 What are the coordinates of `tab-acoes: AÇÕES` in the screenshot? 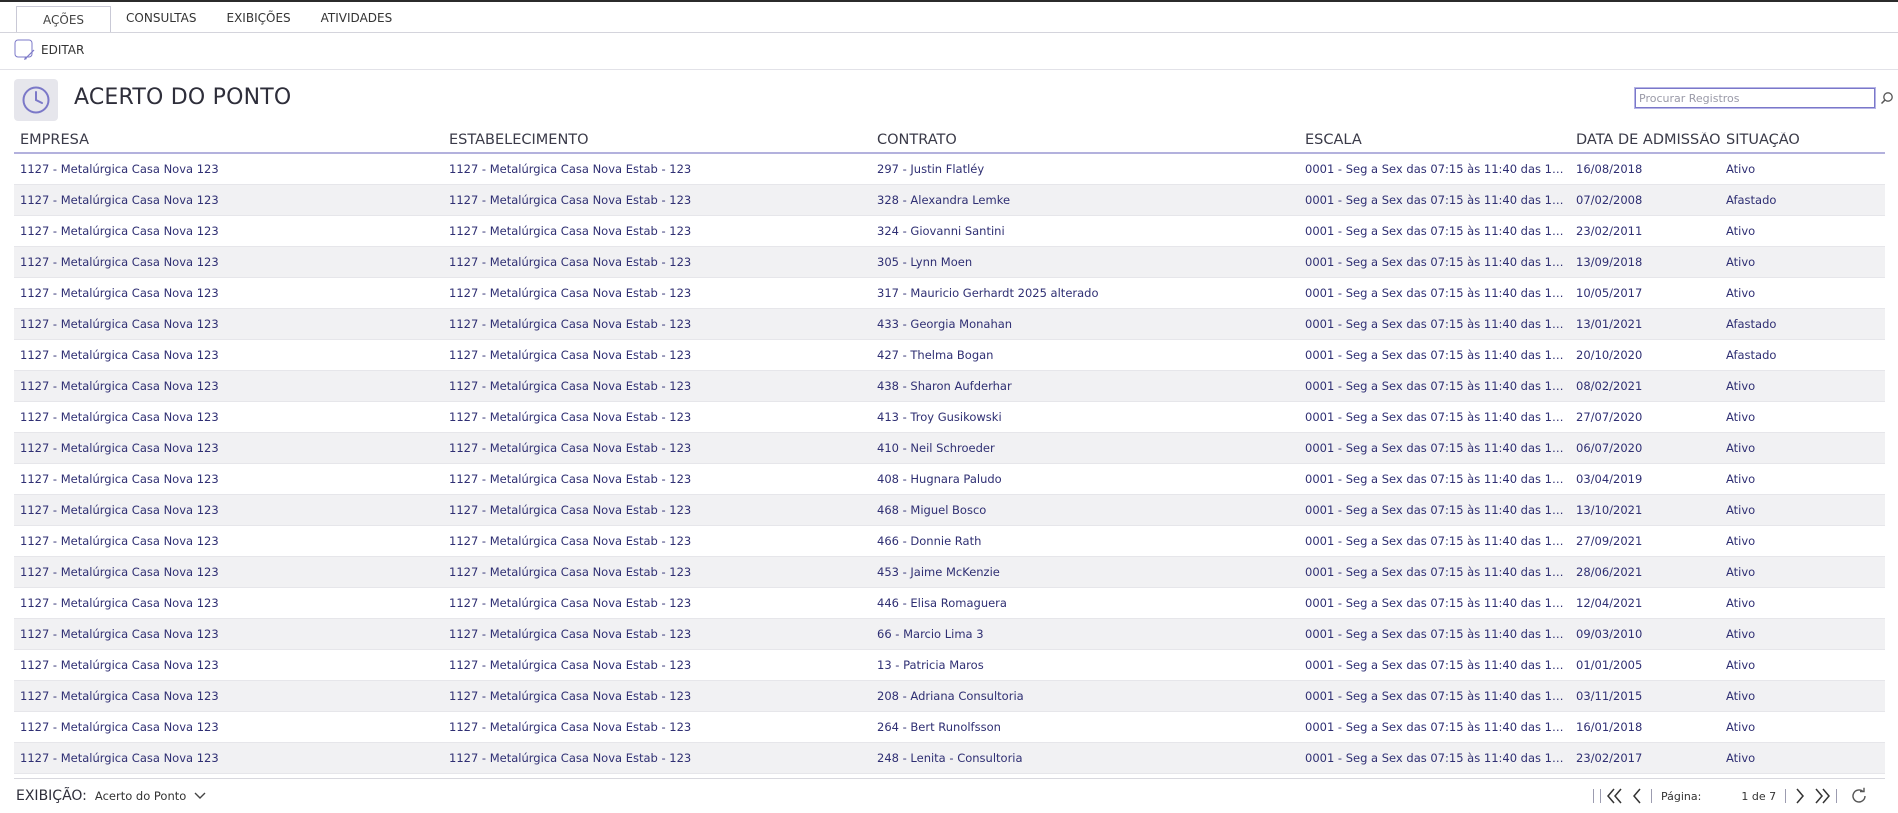 It's located at (64, 19).